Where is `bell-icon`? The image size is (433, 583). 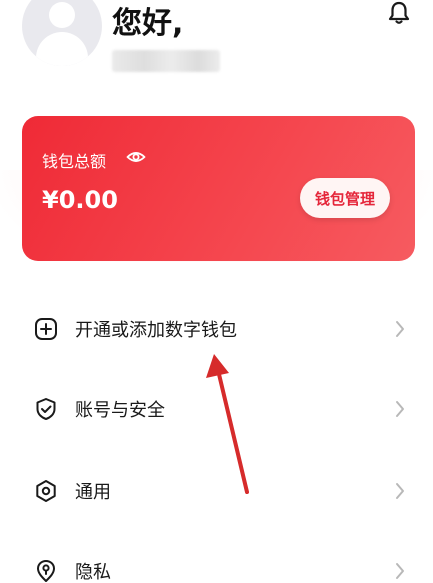 bell-icon is located at coordinates (399, 13).